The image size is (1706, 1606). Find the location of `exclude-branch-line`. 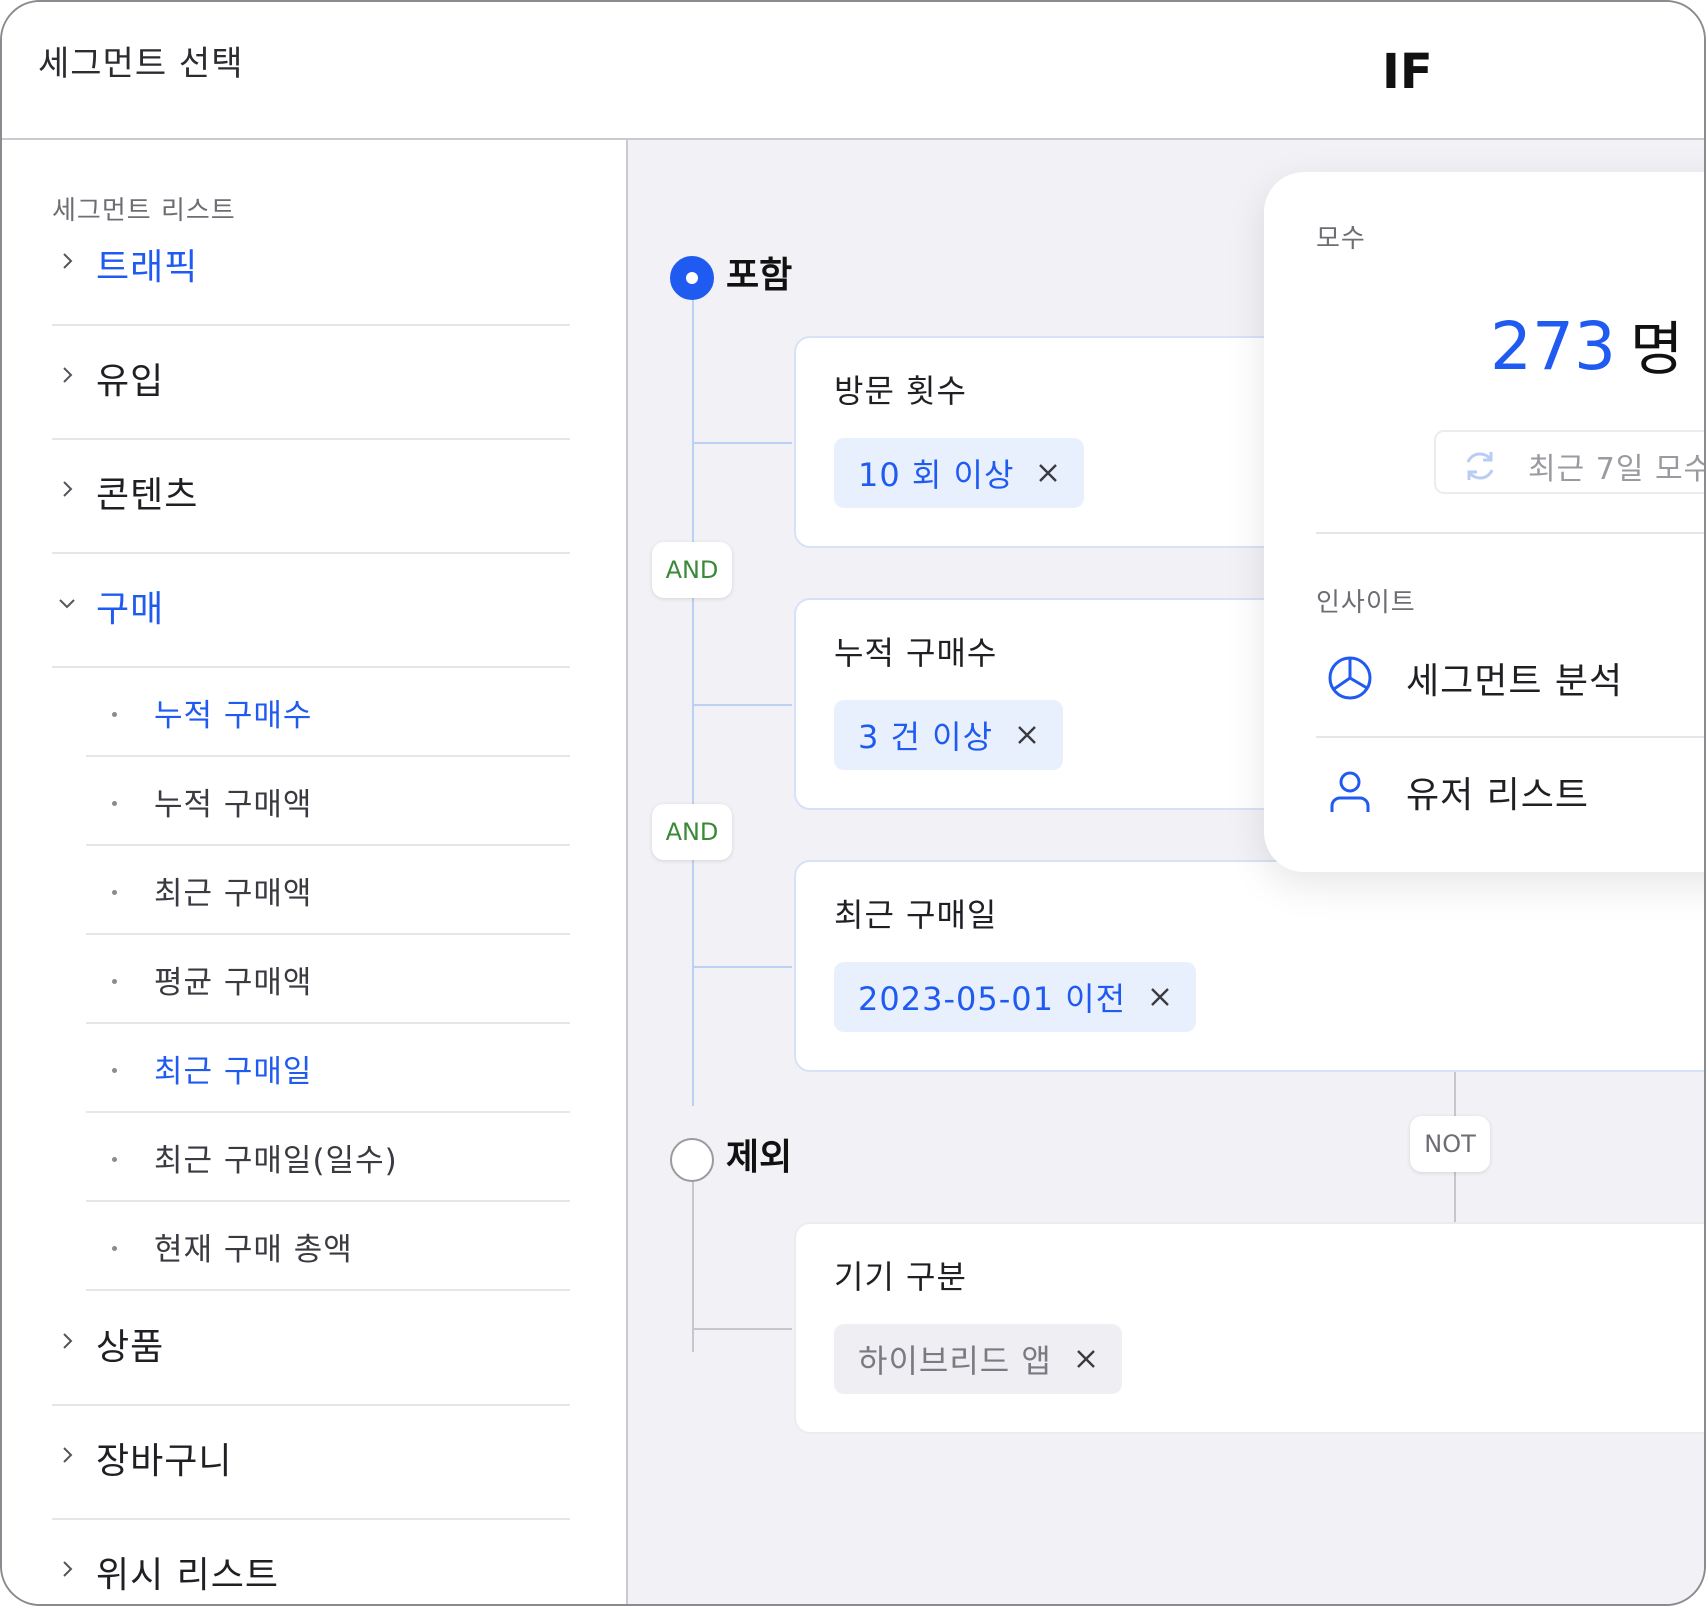

exclude-branch-line is located at coordinates (742, 1329).